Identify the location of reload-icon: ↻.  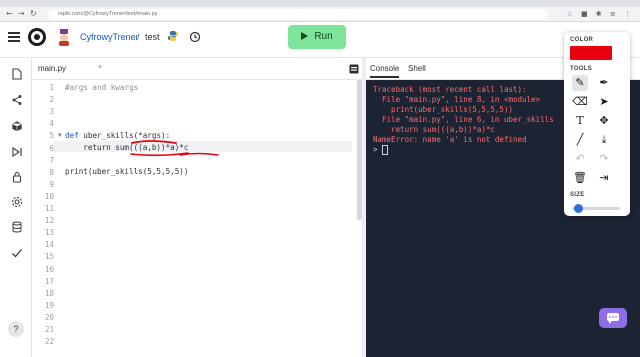
(33, 13).